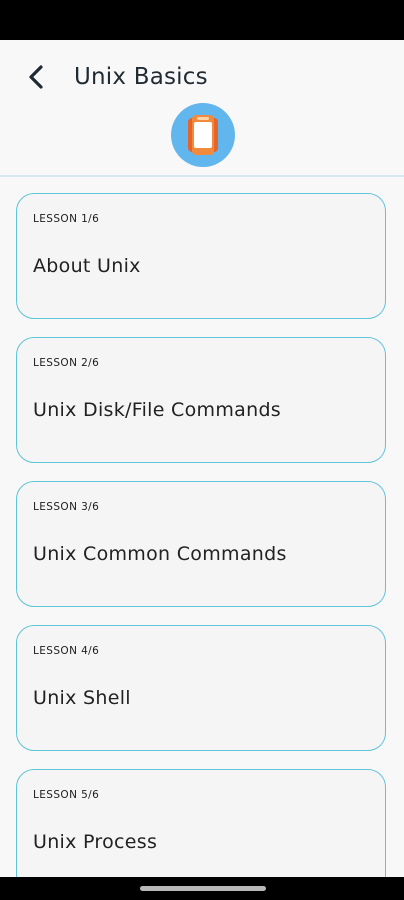 The width and height of the screenshot is (404, 900). What do you see at coordinates (141, 77) in the screenshot?
I see `page-title: Unix Basics` at bounding box center [141, 77].